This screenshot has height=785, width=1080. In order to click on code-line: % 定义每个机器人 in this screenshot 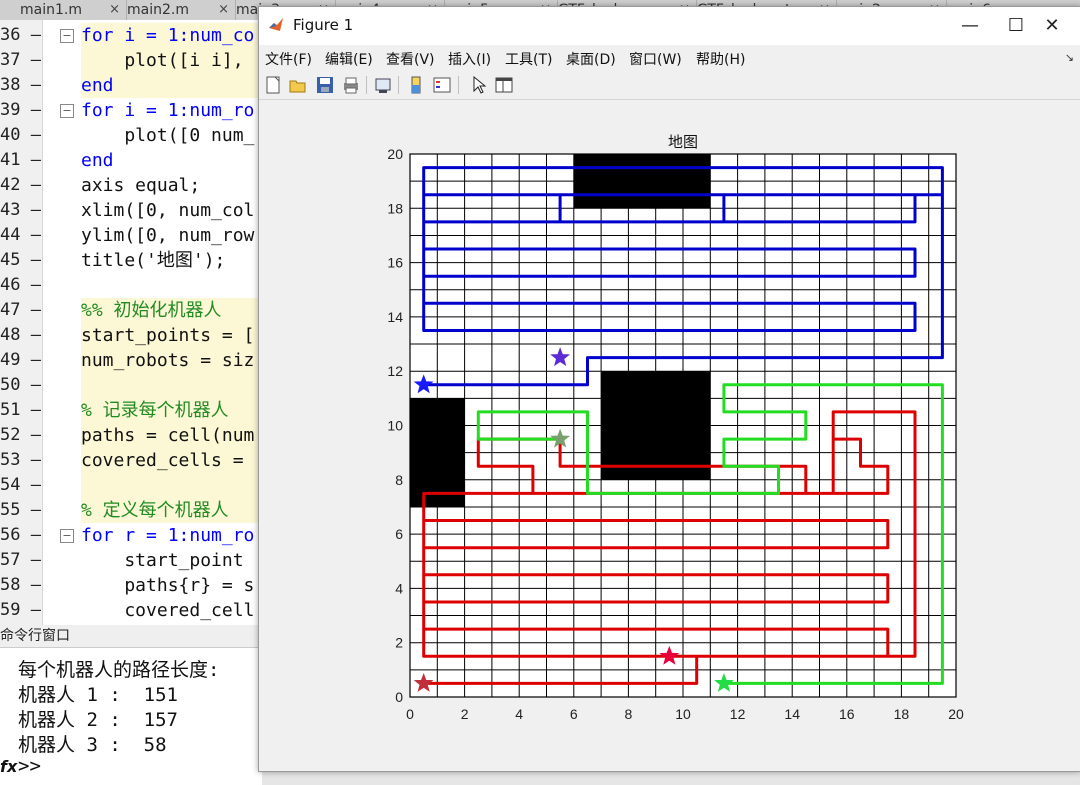, I will do `click(155, 510)`.